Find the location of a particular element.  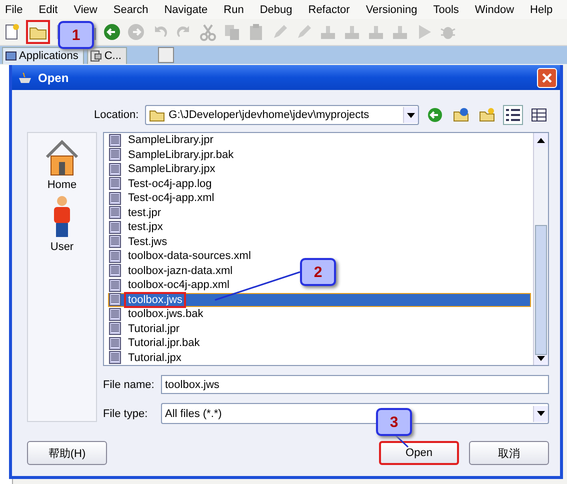

file-row: Test-oc4j-app.xml is located at coordinates (163, 198).